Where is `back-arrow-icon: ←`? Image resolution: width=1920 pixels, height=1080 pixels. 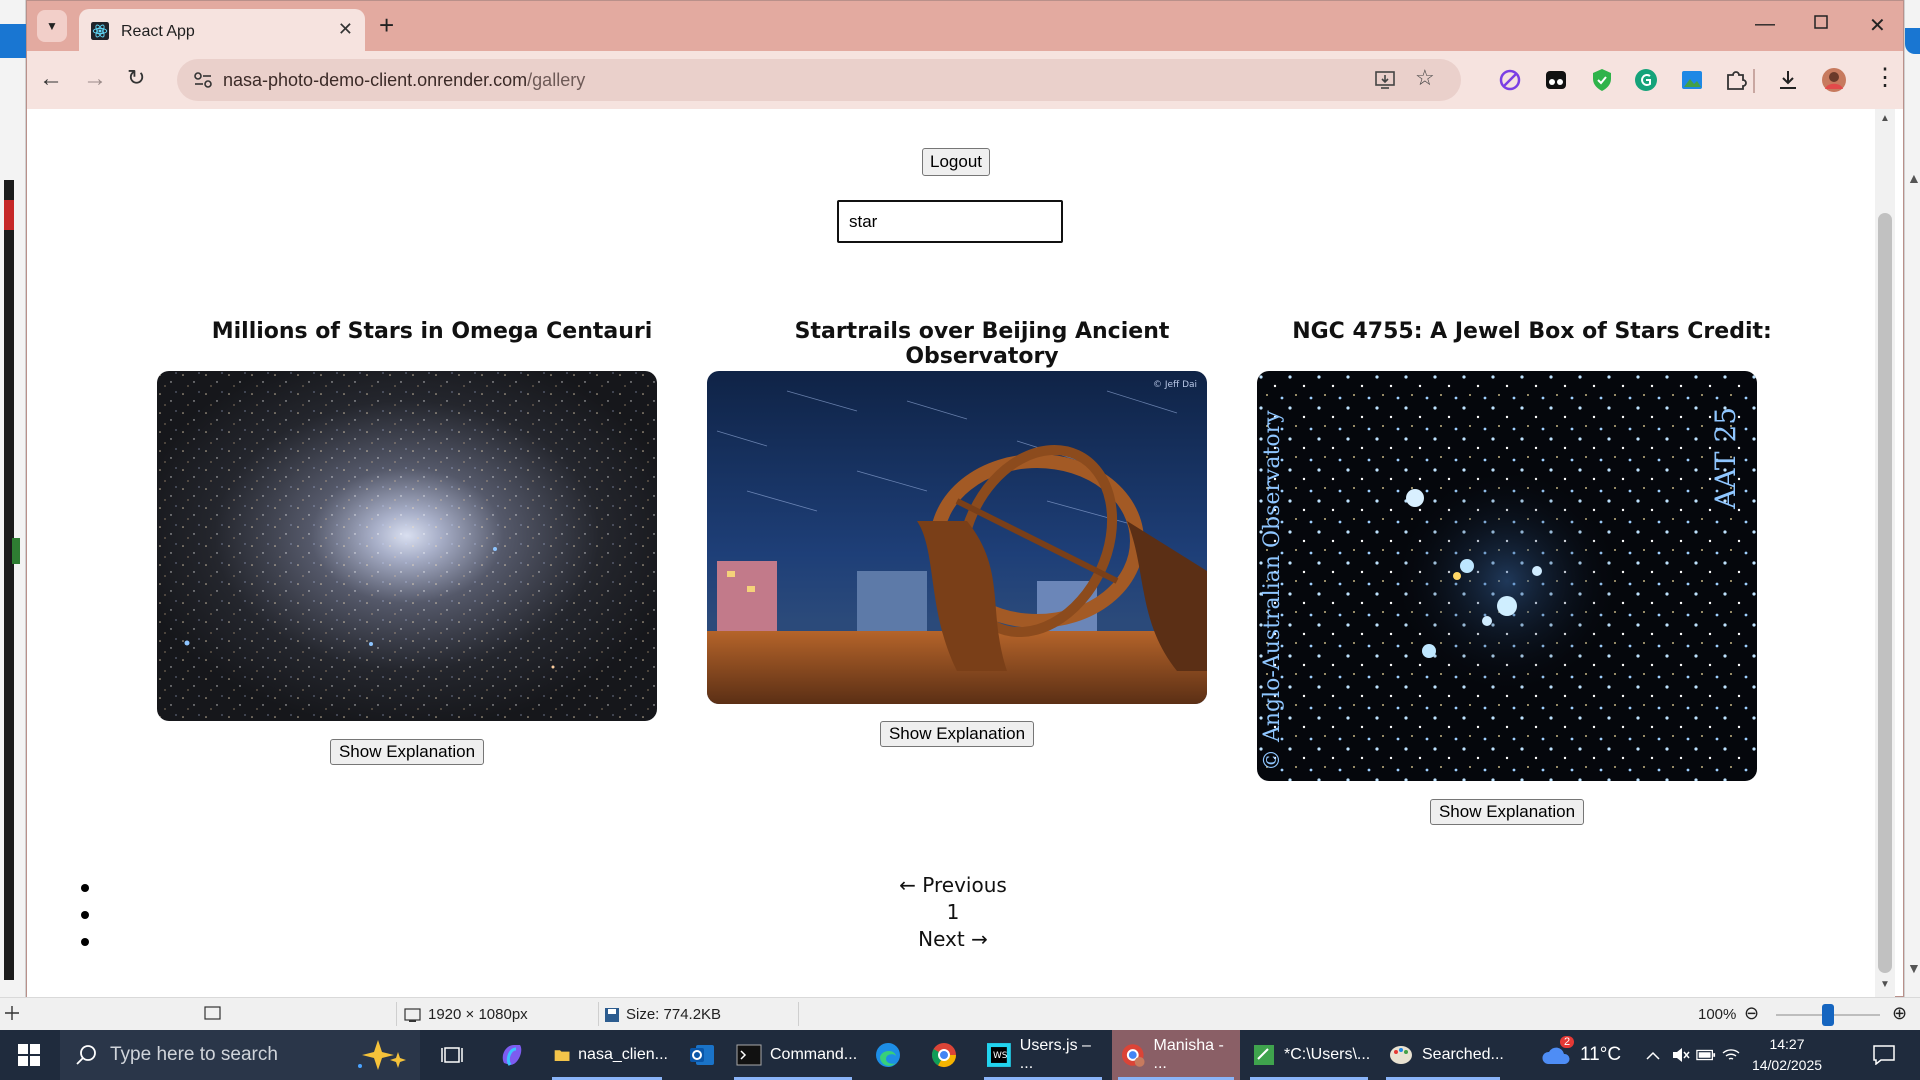
back-arrow-icon: ← is located at coordinates (51, 79).